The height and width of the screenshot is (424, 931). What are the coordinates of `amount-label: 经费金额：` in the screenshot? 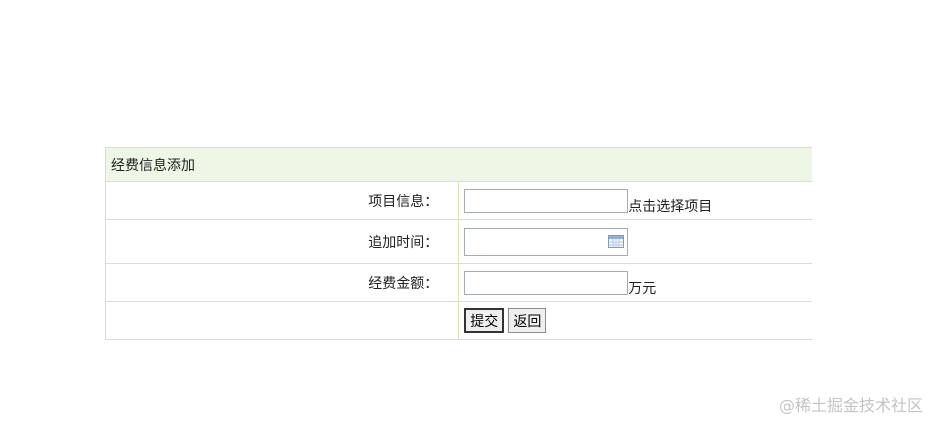 It's located at (282, 282).